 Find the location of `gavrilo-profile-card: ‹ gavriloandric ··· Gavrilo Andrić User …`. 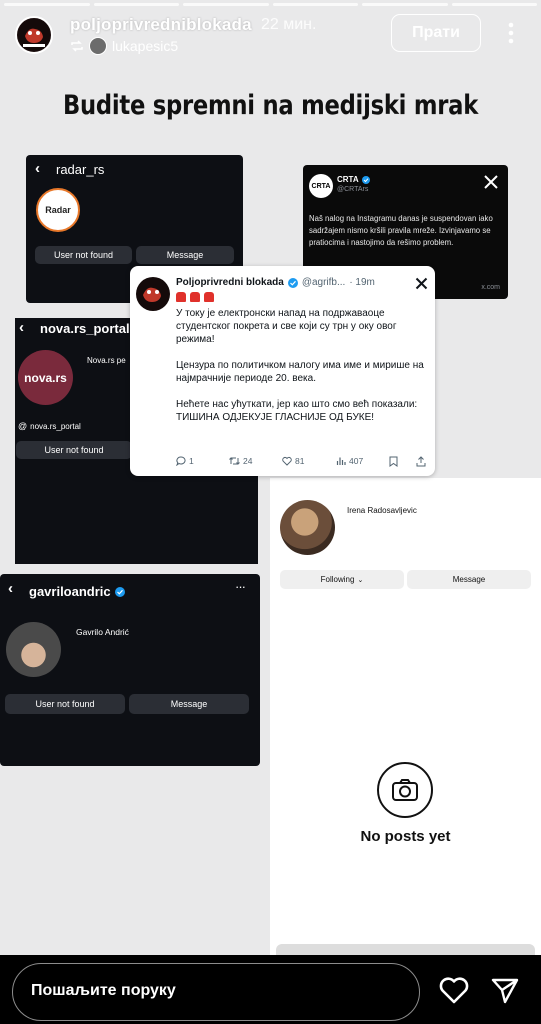

gavrilo-profile-card: ‹ gavriloandric ··· Gavrilo Andrić User … is located at coordinates (130, 670).